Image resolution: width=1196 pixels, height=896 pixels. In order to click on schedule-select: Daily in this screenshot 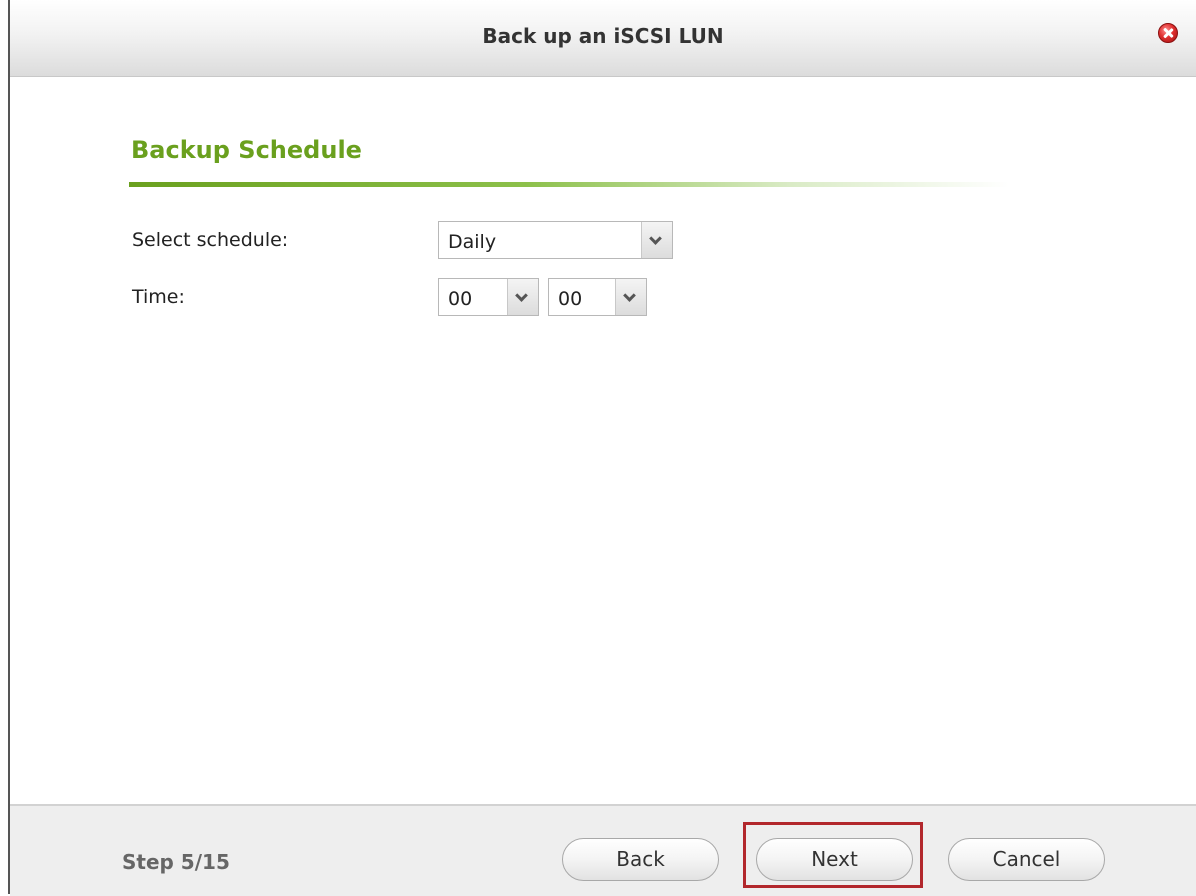, I will do `click(555, 240)`.